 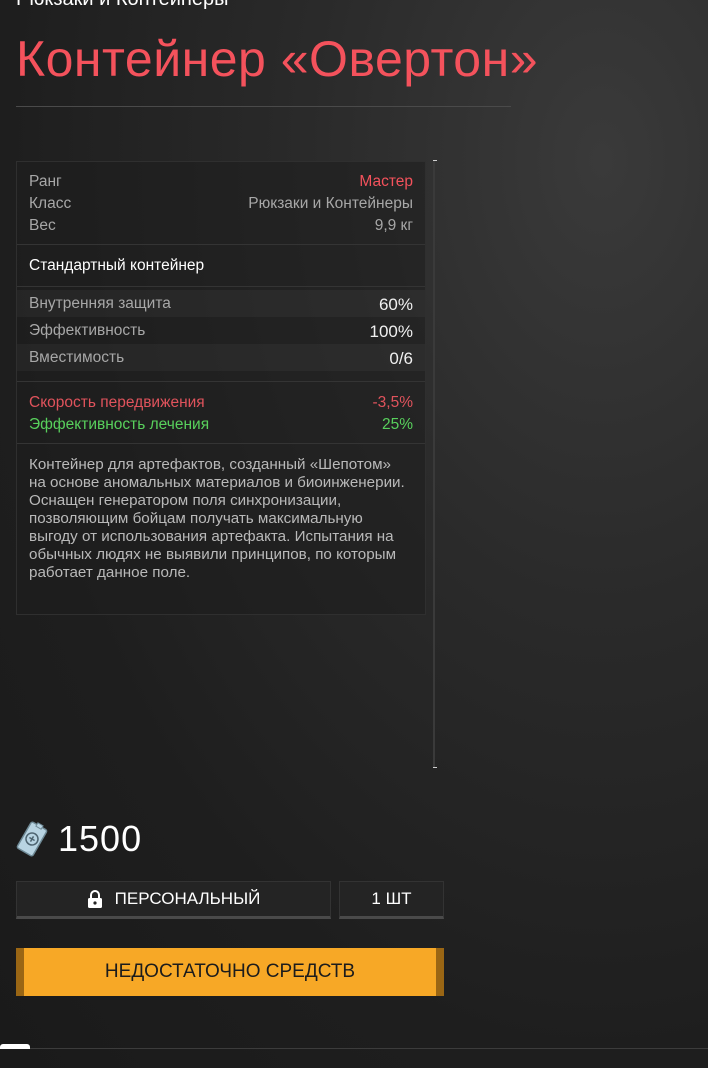 What do you see at coordinates (221, 403) in the screenshot?
I see `speed-effect-row: Скорость передвижения -3,5%` at bounding box center [221, 403].